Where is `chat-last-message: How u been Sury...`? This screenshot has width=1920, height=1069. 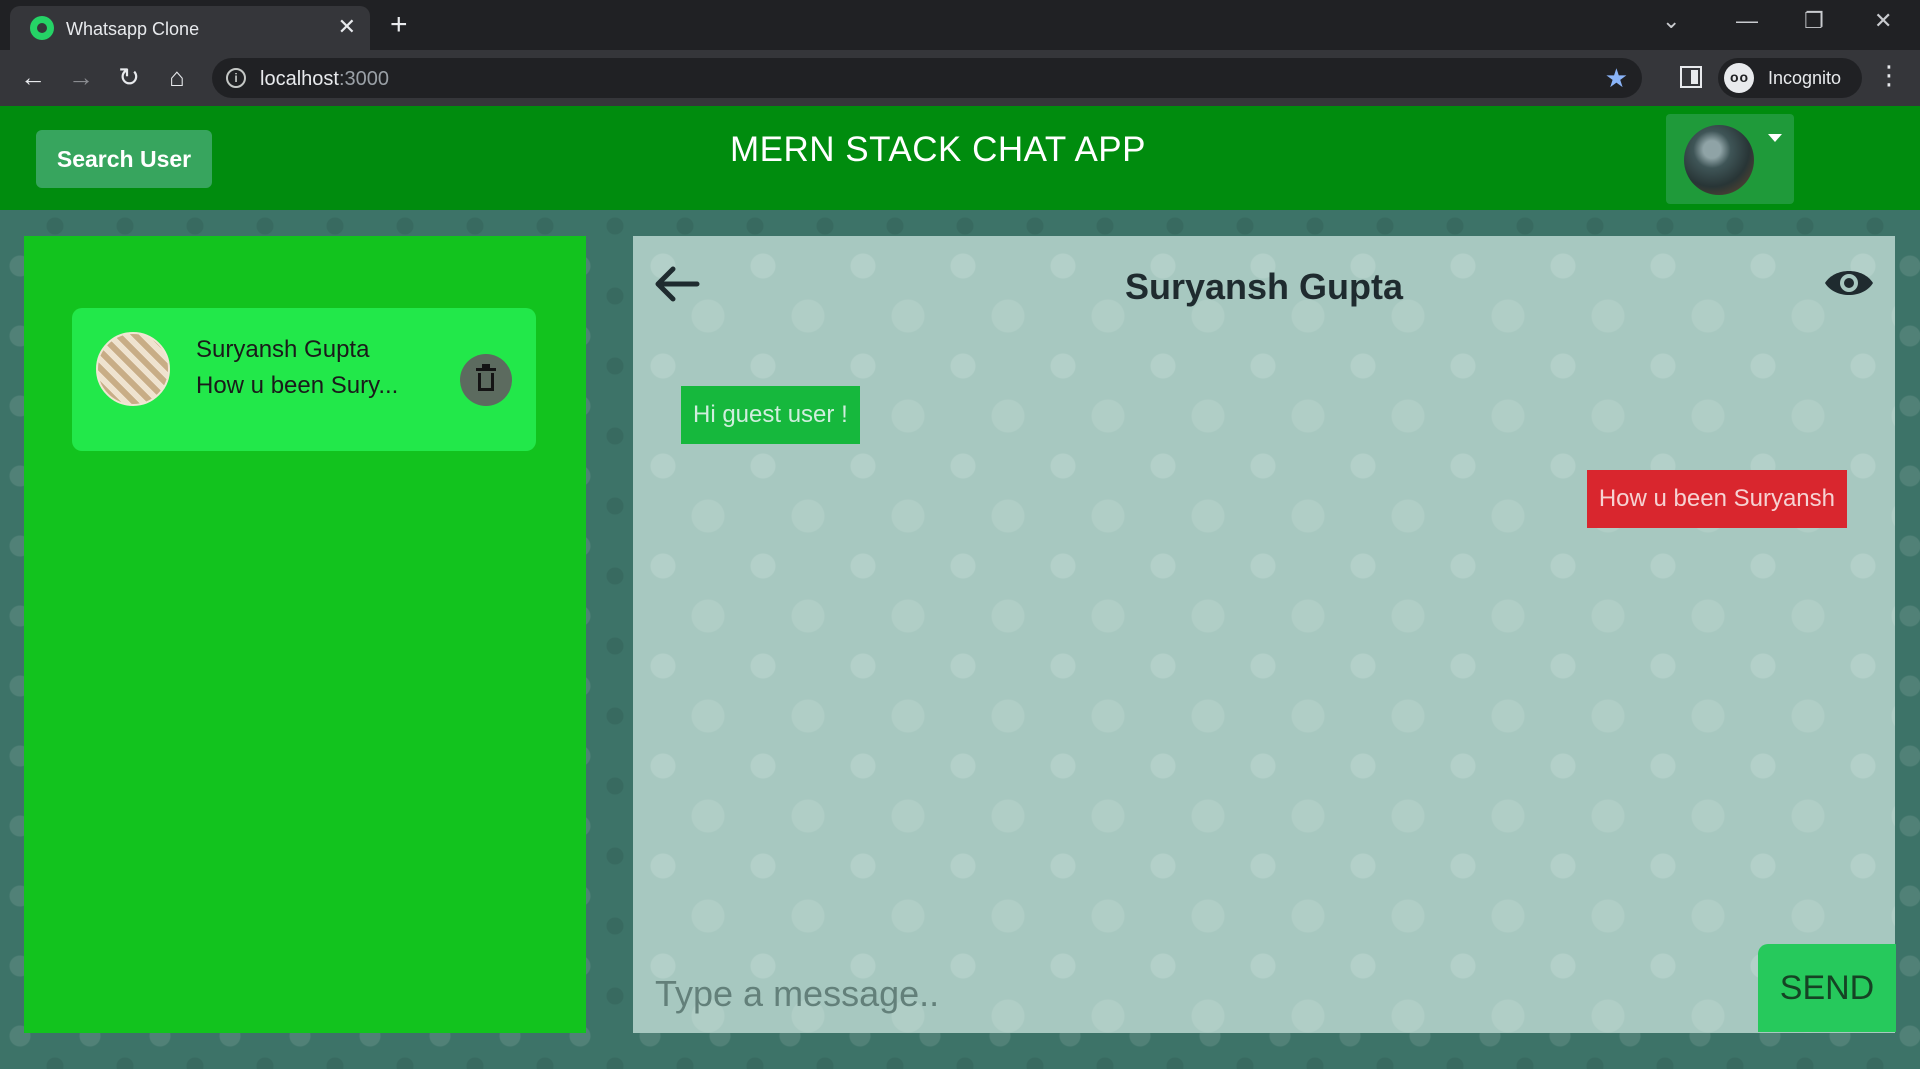
chat-last-message: How u been Sury... is located at coordinates (297, 385).